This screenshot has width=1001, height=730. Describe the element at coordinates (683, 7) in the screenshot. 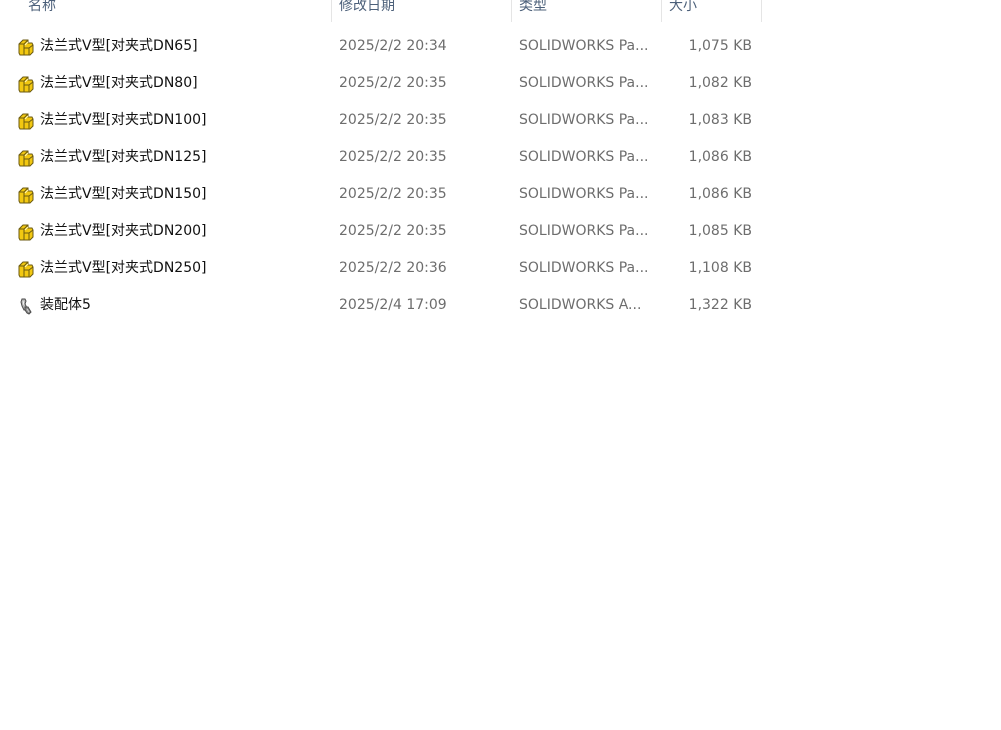

I see `column-header-size-label: 大小` at that location.